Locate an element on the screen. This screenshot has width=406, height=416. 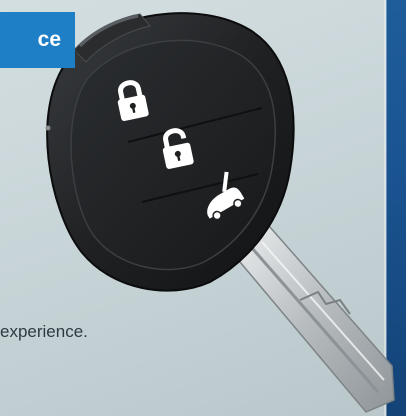
title-badge: ce is located at coordinates (37, 40).